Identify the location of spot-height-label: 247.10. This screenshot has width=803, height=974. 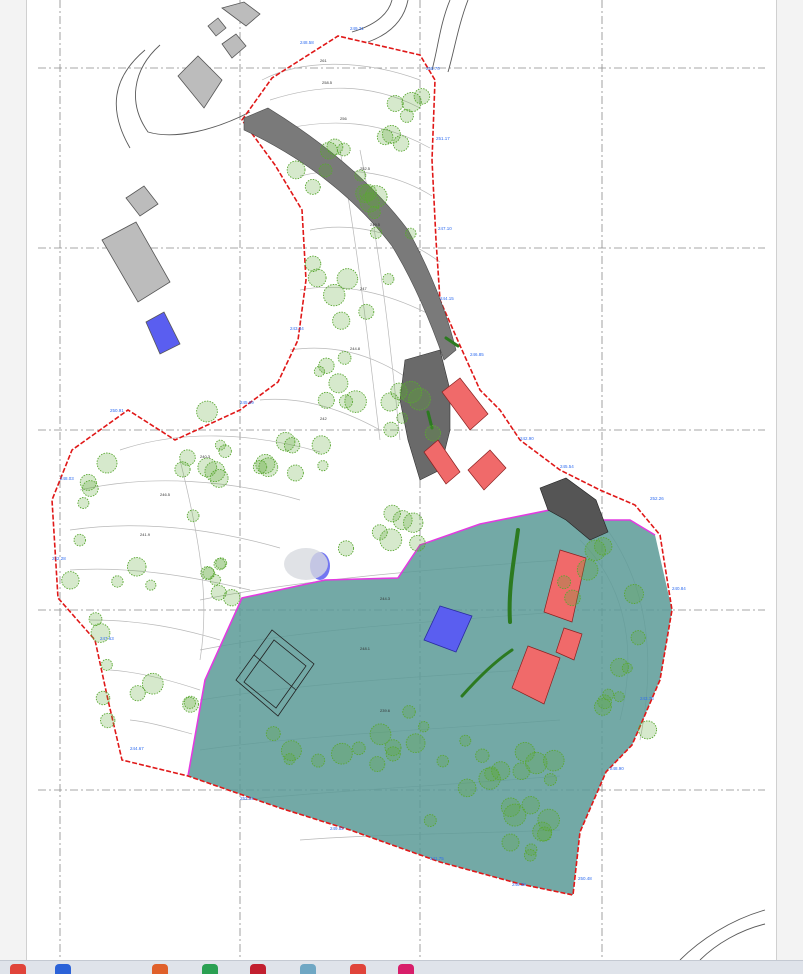
(445, 228).